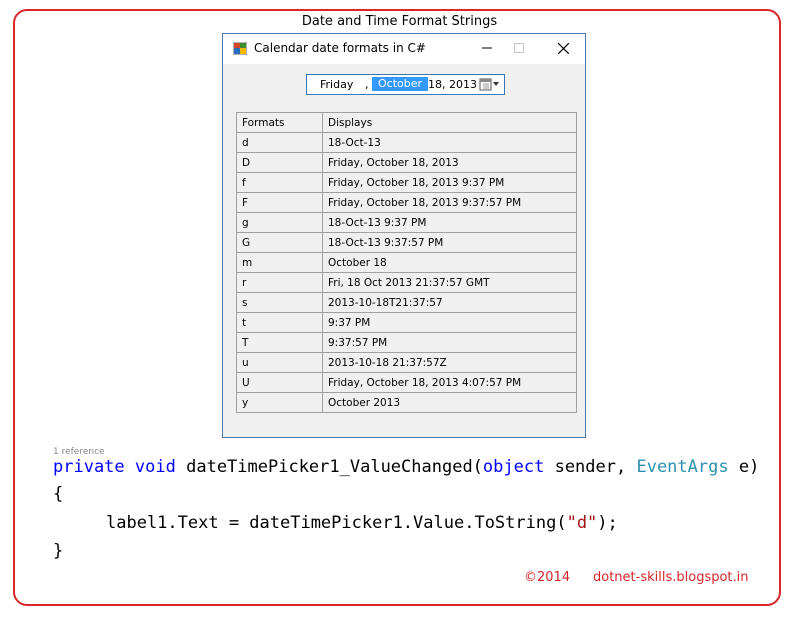 The width and height of the screenshot is (799, 623). I want to click on param-e: e), so click(744, 467).